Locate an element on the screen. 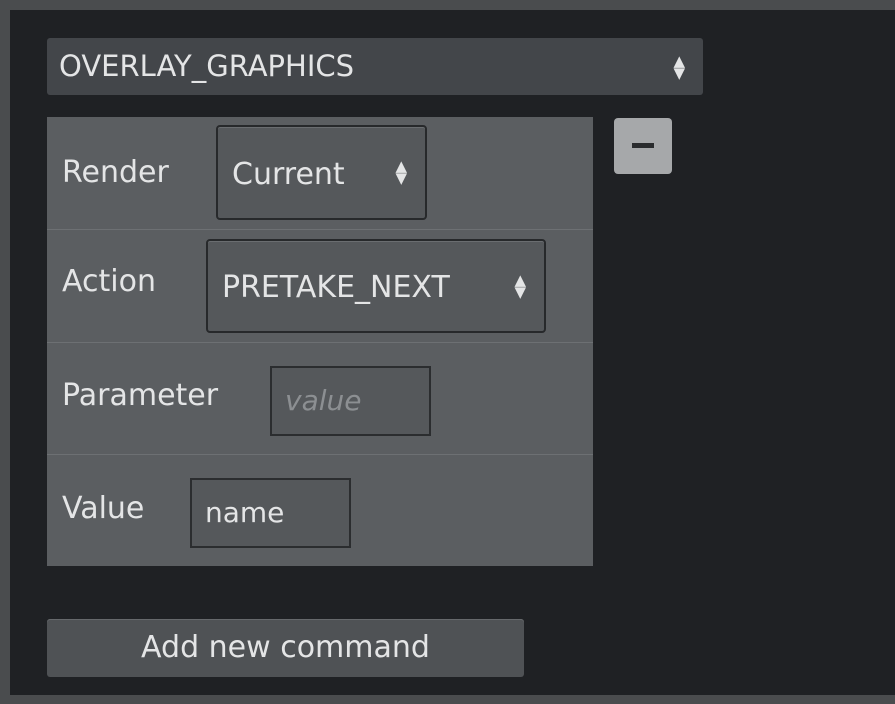 This screenshot has width=895, height=704. graphics-channel-select: OVERLAY_GRAPHICS ▲ ▼ is located at coordinates (375, 66).